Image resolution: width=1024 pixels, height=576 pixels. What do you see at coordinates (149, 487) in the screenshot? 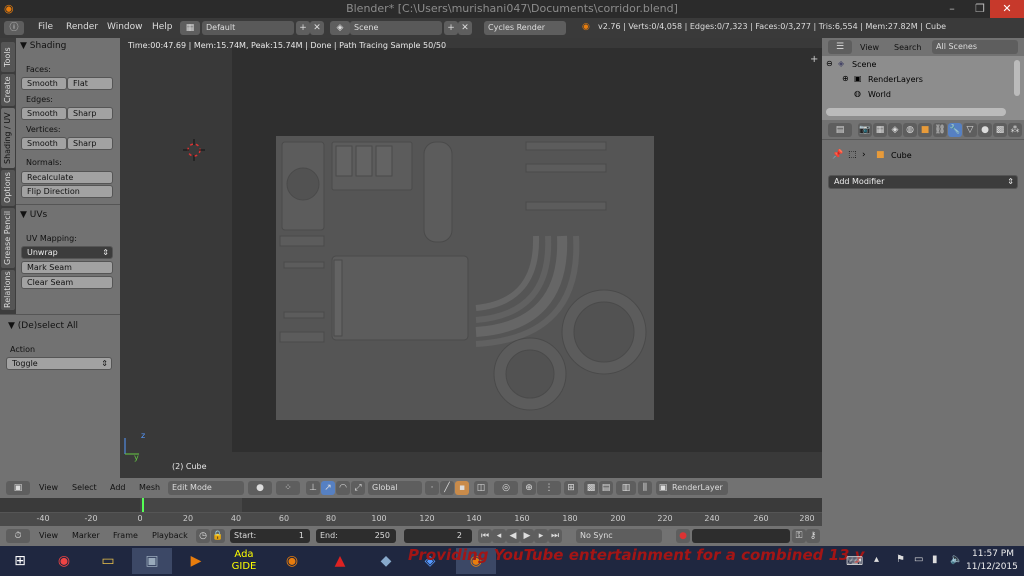
I see `menu-mesh: Mesh` at bounding box center [149, 487].